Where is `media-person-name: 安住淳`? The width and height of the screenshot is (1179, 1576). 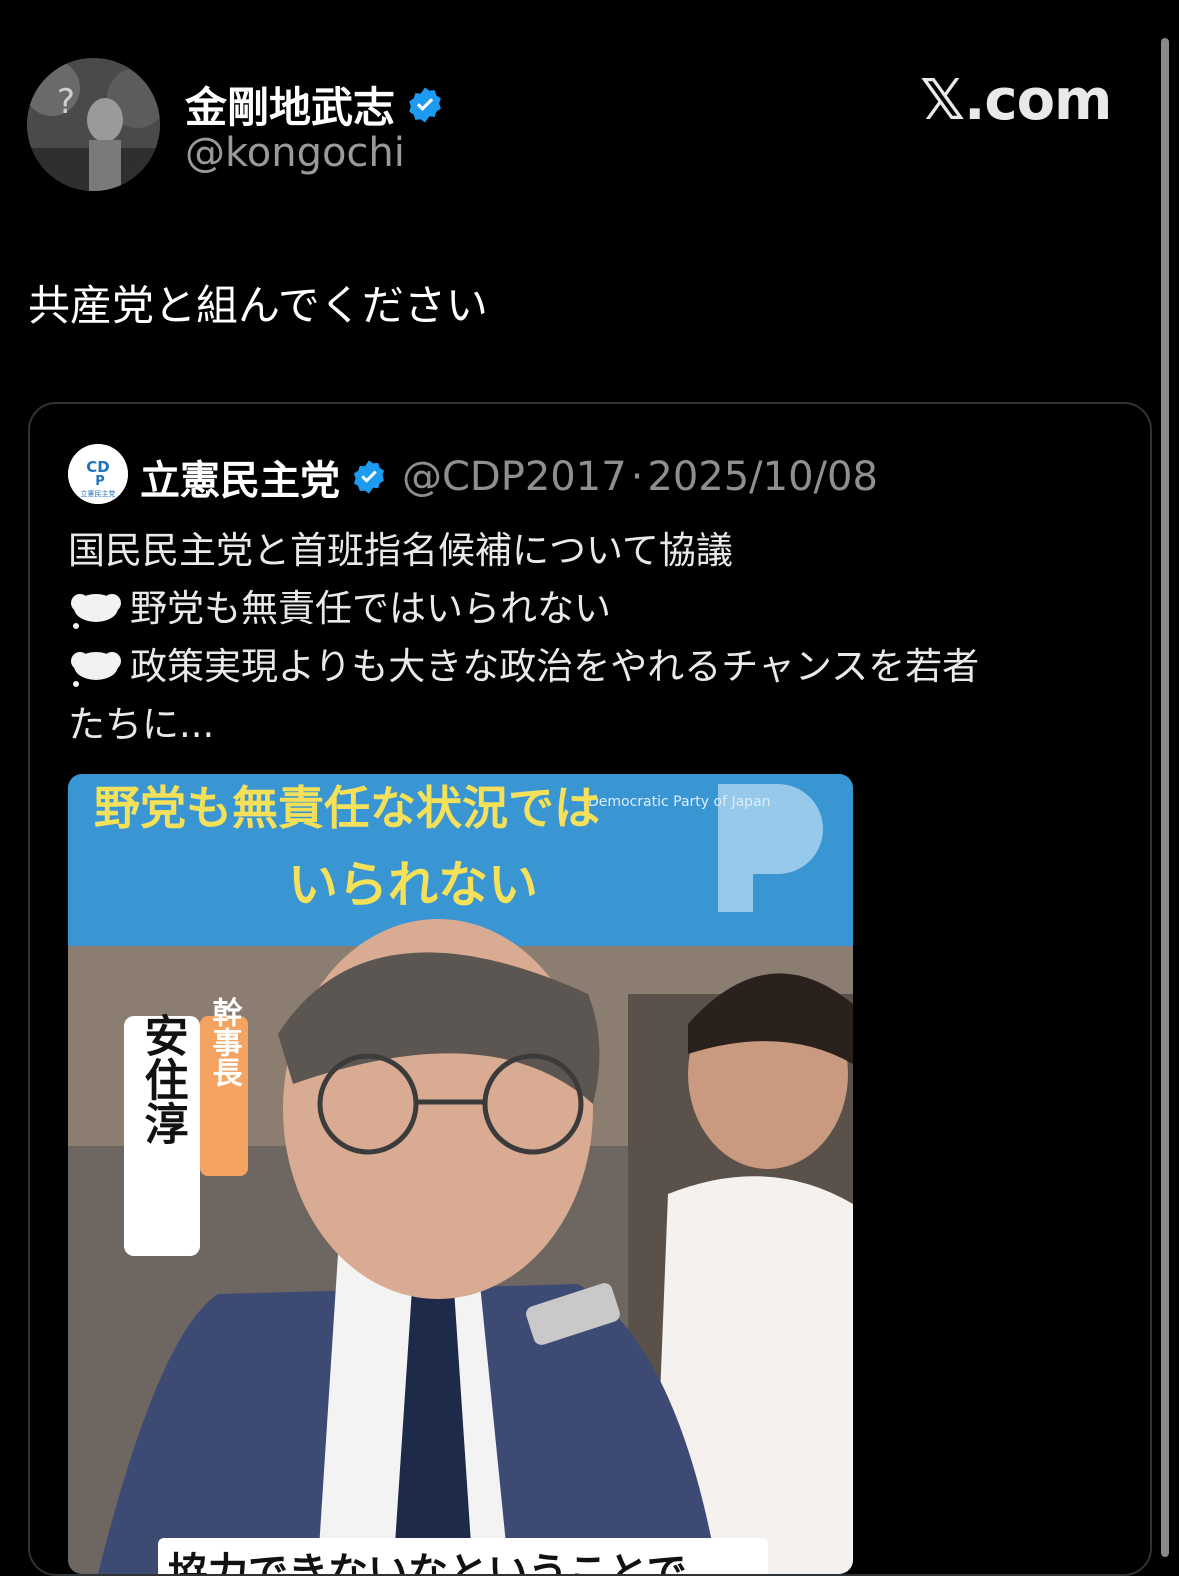 media-person-name: 安住淳 is located at coordinates (163, 1079).